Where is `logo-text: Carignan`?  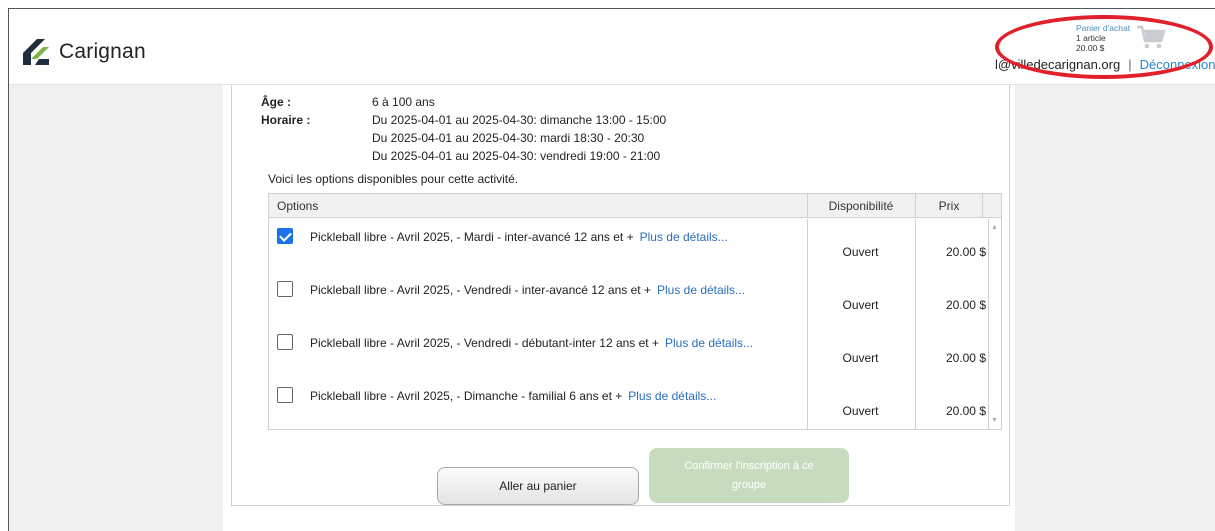 logo-text: Carignan is located at coordinates (102, 51).